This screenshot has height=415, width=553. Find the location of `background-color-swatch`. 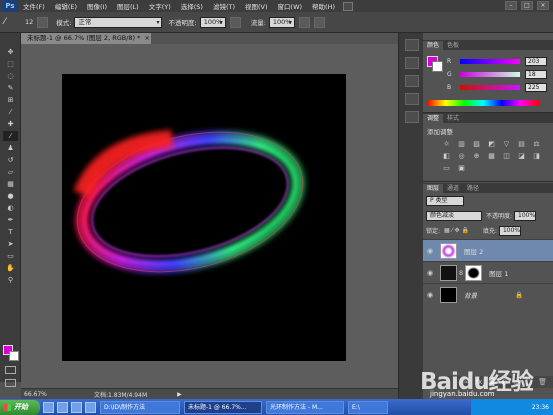

background-color-swatch is located at coordinates (14, 356).